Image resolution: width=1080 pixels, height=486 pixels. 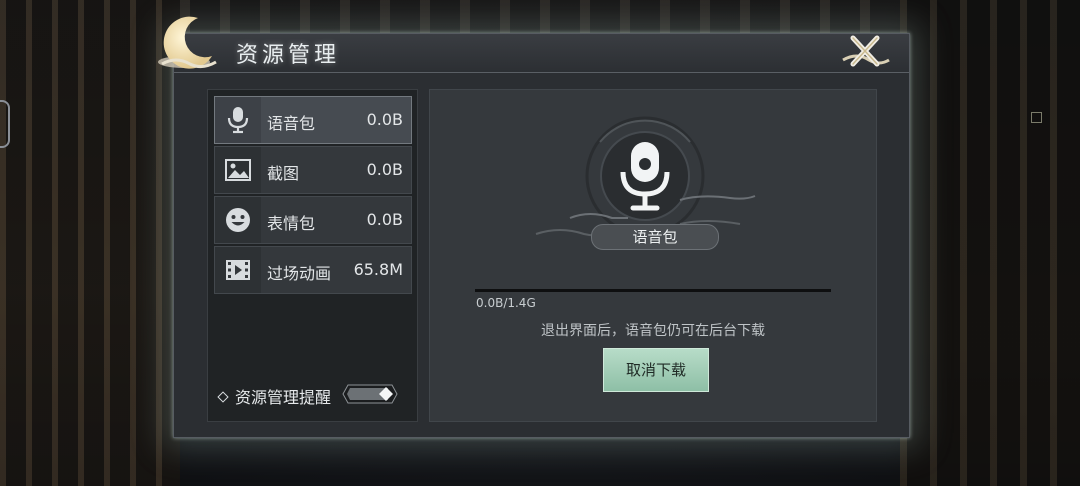 What do you see at coordinates (506, 303) in the screenshot?
I see `download-progress-text: 0.0B/1.4G` at bounding box center [506, 303].